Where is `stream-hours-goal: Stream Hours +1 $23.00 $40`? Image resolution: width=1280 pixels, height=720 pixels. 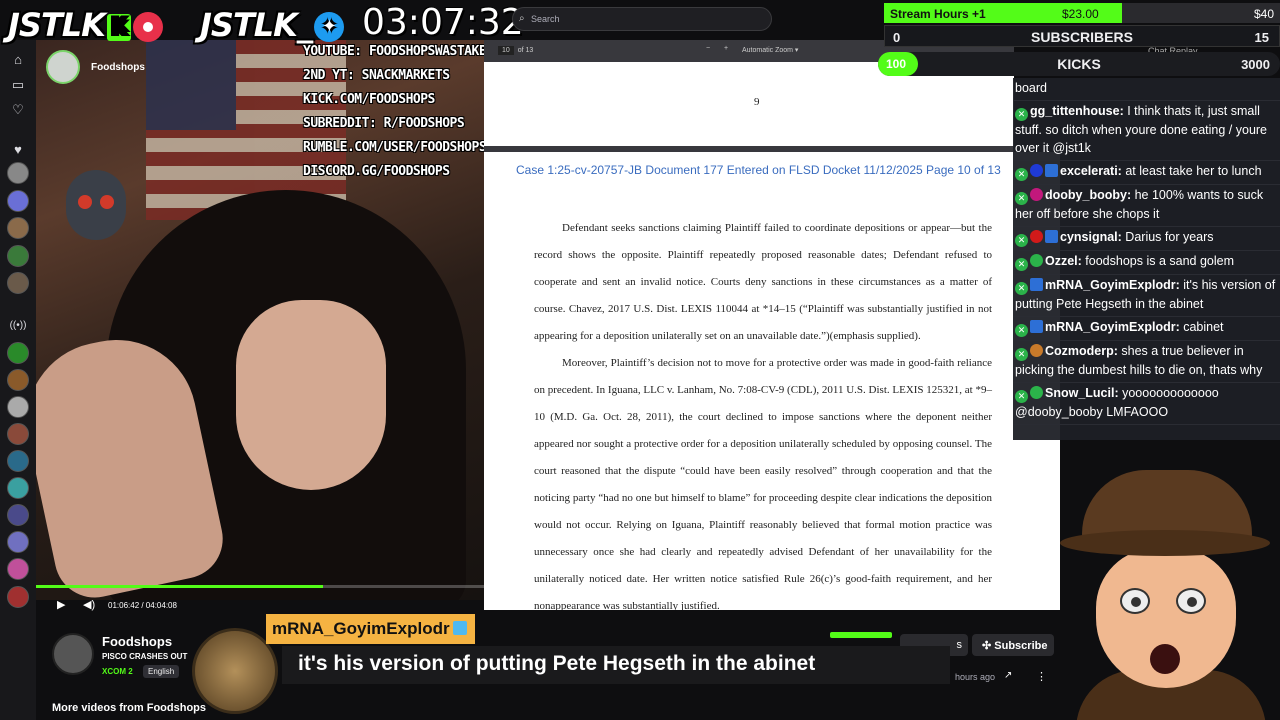 stream-hours-goal: Stream Hours +1 $23.00 $40 is located at coordinates (1082, 13).